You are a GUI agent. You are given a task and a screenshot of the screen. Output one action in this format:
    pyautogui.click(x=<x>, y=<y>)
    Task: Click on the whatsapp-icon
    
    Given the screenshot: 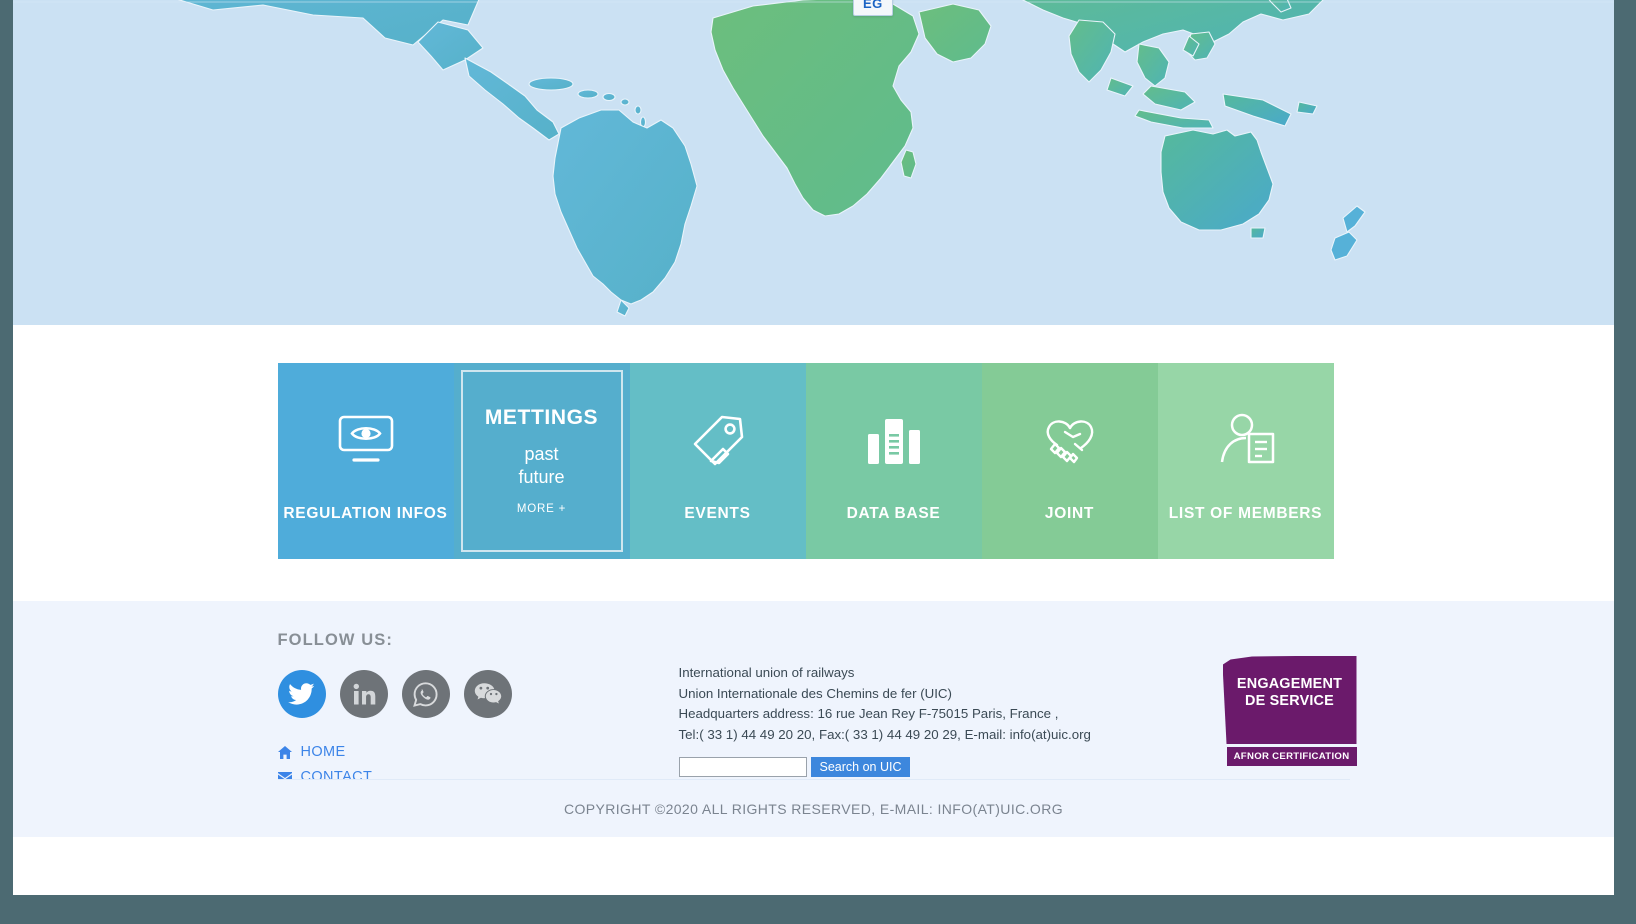 What is the action you would take?
    pyautogui.click(x=425, y=694)
    